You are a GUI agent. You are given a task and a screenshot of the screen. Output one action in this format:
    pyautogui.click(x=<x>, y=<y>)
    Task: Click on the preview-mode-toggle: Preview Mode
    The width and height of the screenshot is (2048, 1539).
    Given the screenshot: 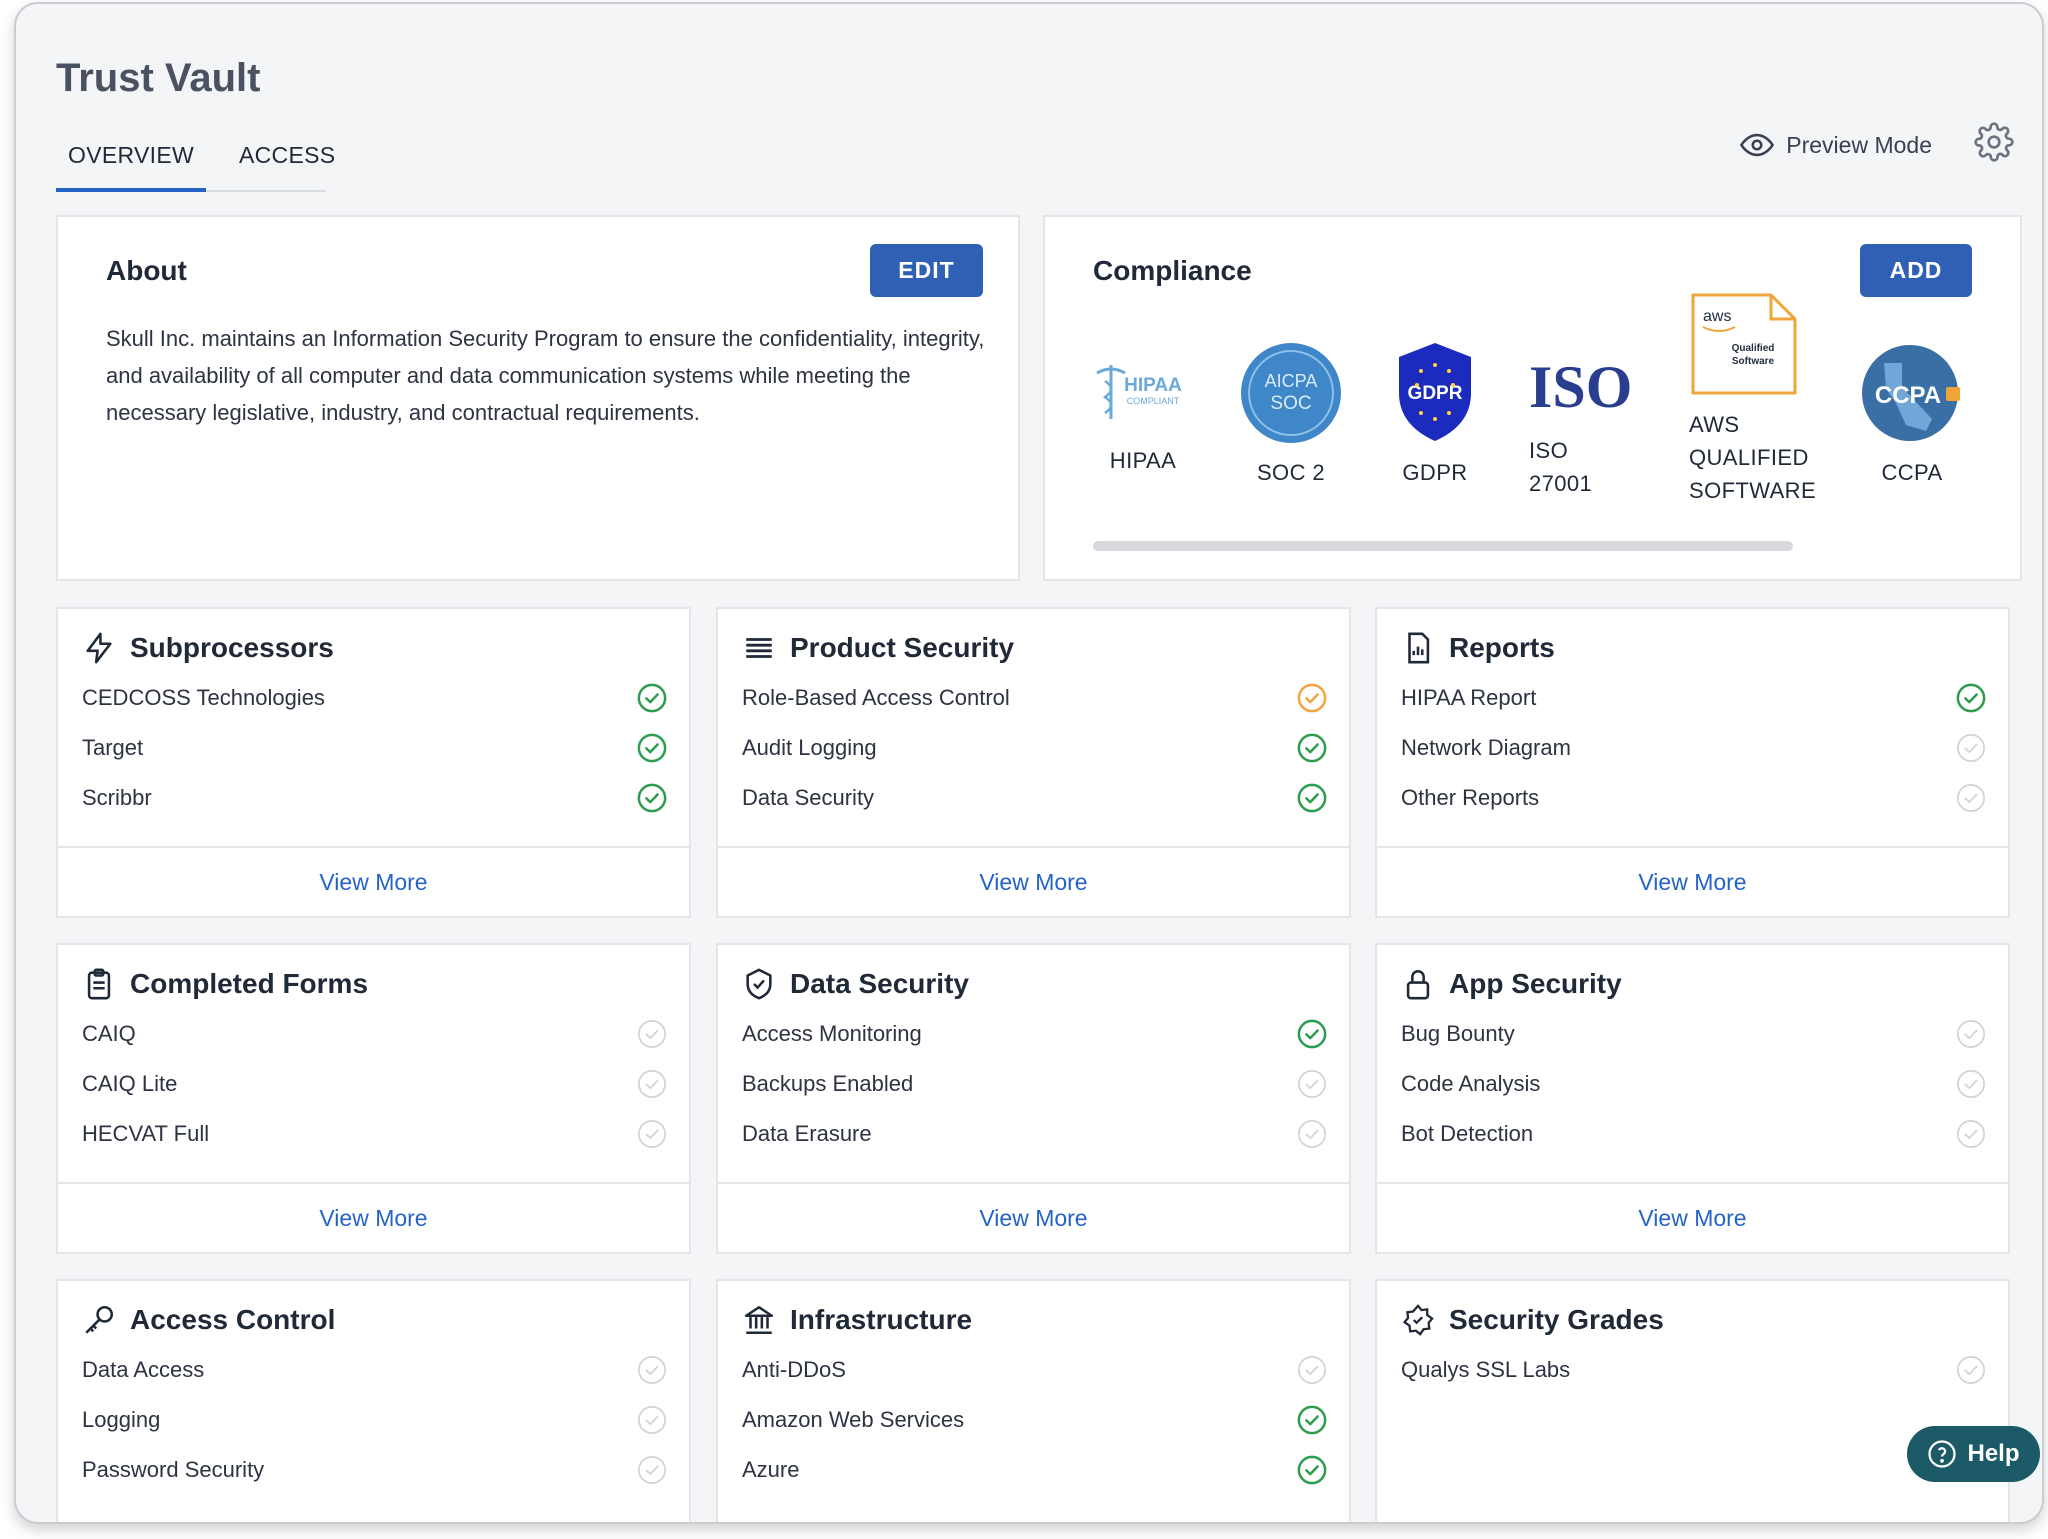 What is the action you would take?
    pyautogui.click(x=1836, y=145)
    